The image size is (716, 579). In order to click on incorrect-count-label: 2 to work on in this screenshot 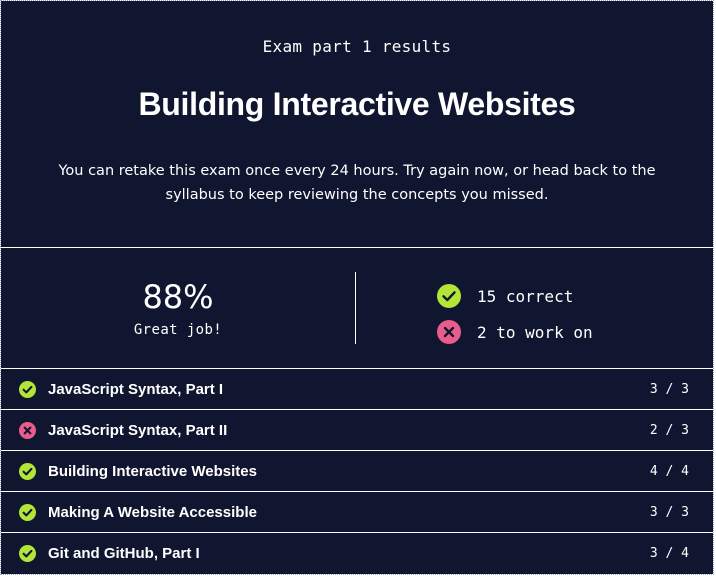, I will do `click(535, 332)`.